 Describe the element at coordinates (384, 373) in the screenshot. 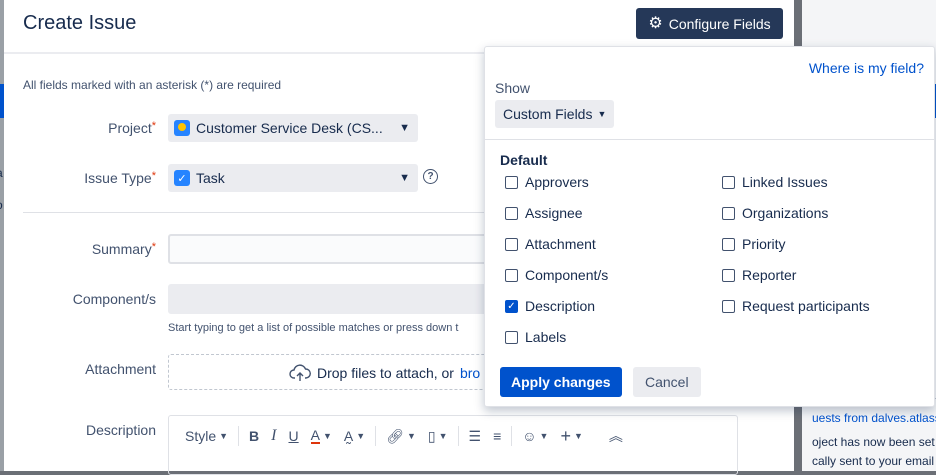

I see `dropzone-content: Drop files to attach, or bro` at that location.